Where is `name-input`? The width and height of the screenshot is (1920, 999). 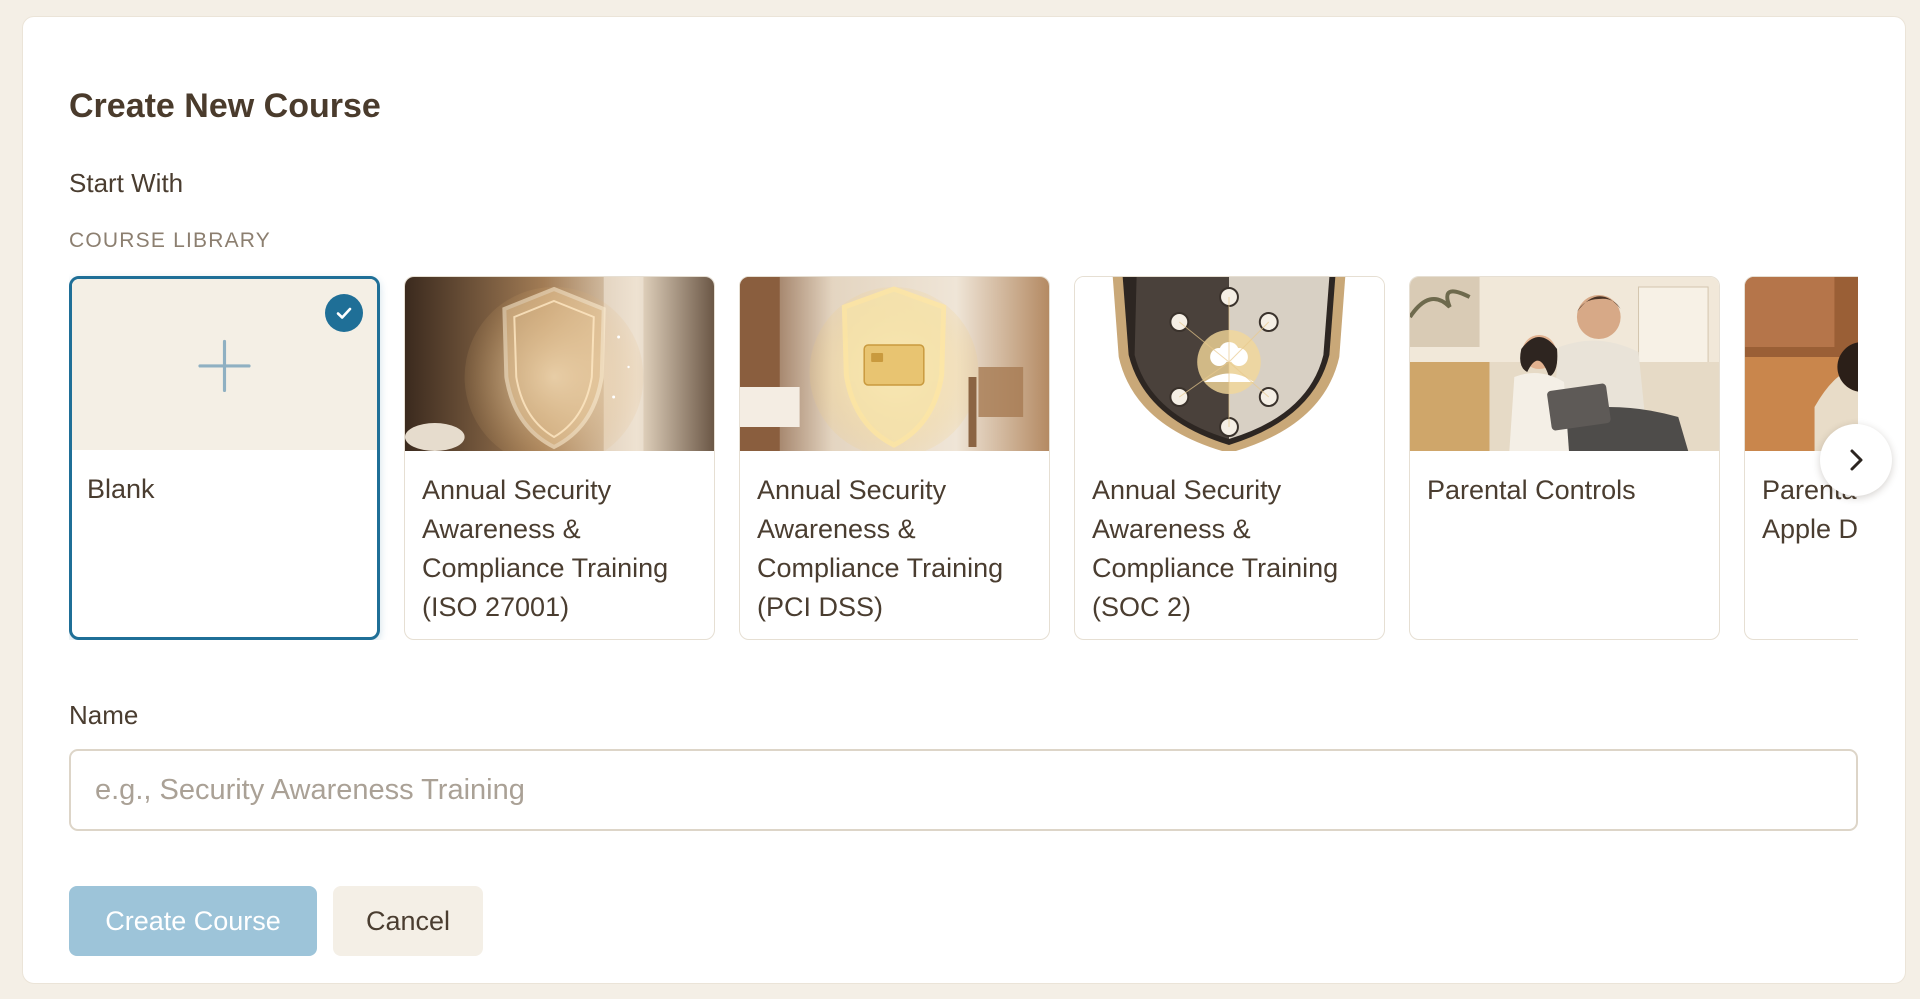 name-input is located at coordinates (963, 790).